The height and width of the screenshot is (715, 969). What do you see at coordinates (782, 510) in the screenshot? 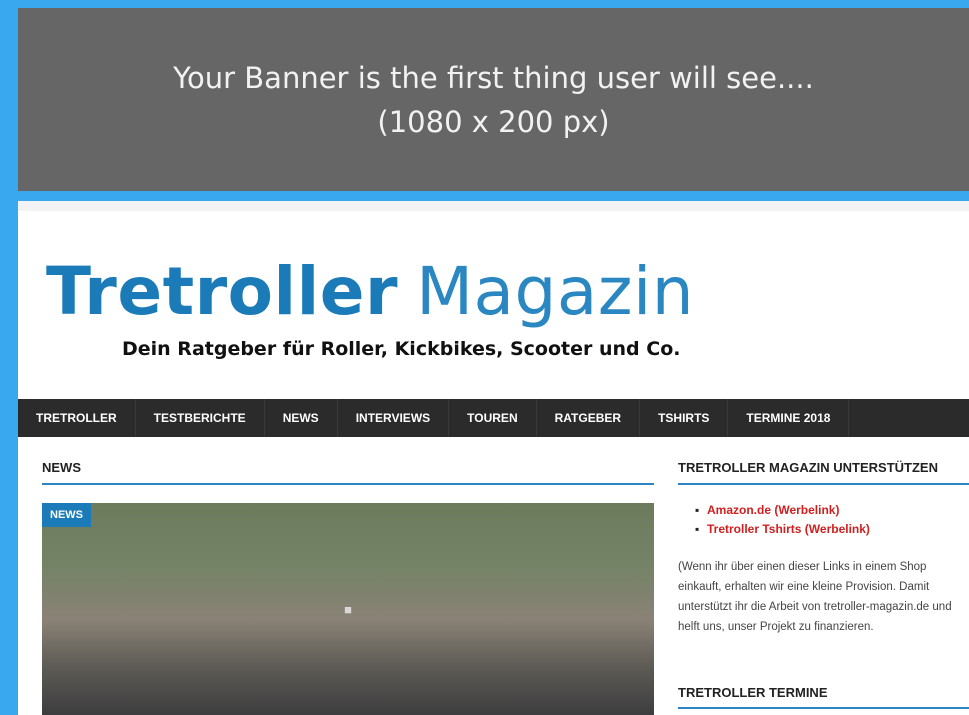
I see `amazon-affiliate-link: ▪ Amazon.de (Werbelink)` at bounding box center [782, 510].